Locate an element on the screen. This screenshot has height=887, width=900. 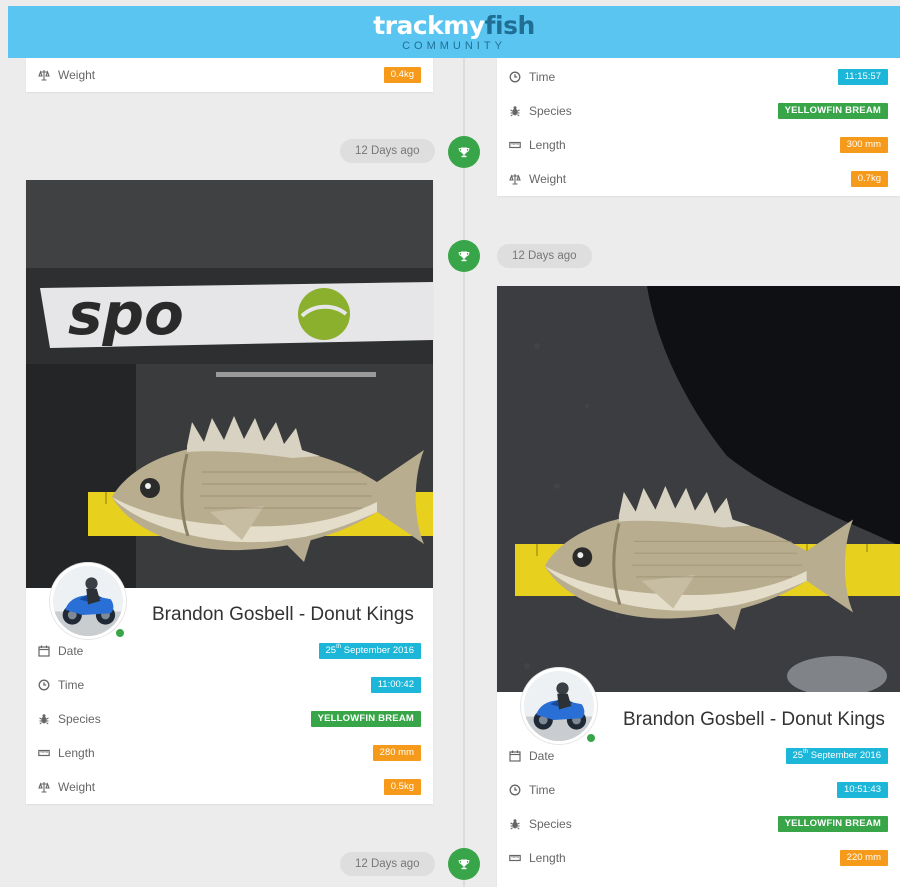
app-logo: trackmyfish is located at coordinates (454, 25).